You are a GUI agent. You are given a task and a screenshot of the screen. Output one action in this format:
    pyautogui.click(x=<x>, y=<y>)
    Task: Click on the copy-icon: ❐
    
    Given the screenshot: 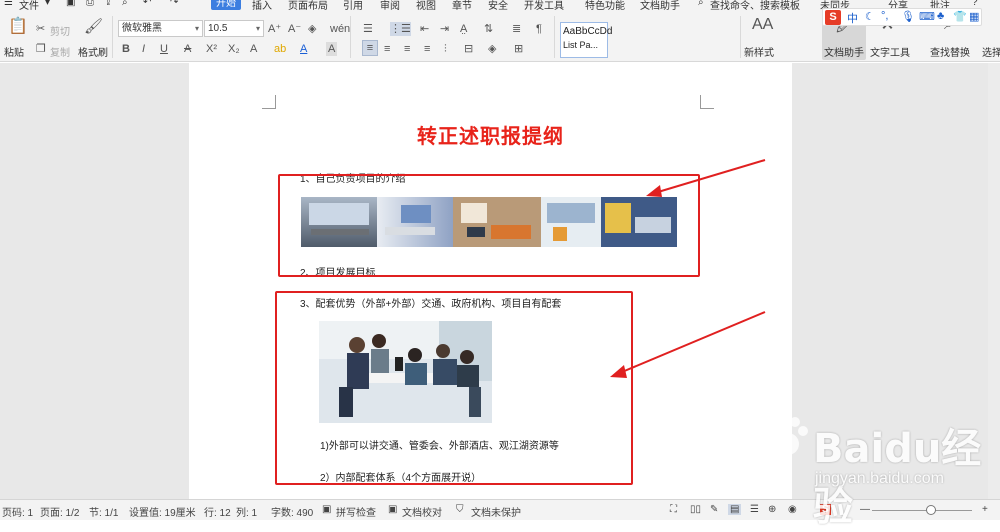 What is the action you would take?
    pyautogui.click(x=41, y=49)
    